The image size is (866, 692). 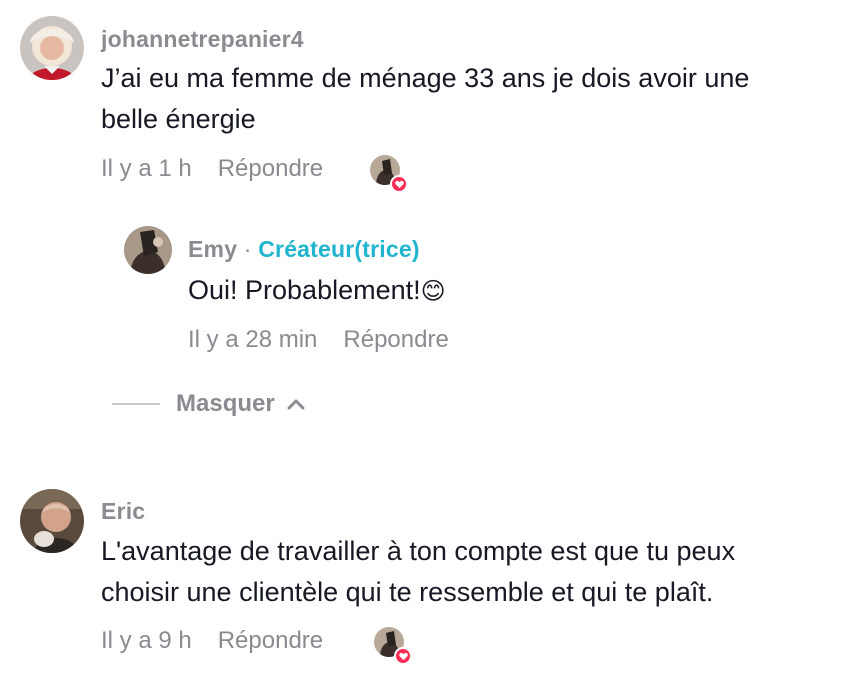 I want to click on comment-timestamp: Il y a 9 h, so click(x=146, y=640).